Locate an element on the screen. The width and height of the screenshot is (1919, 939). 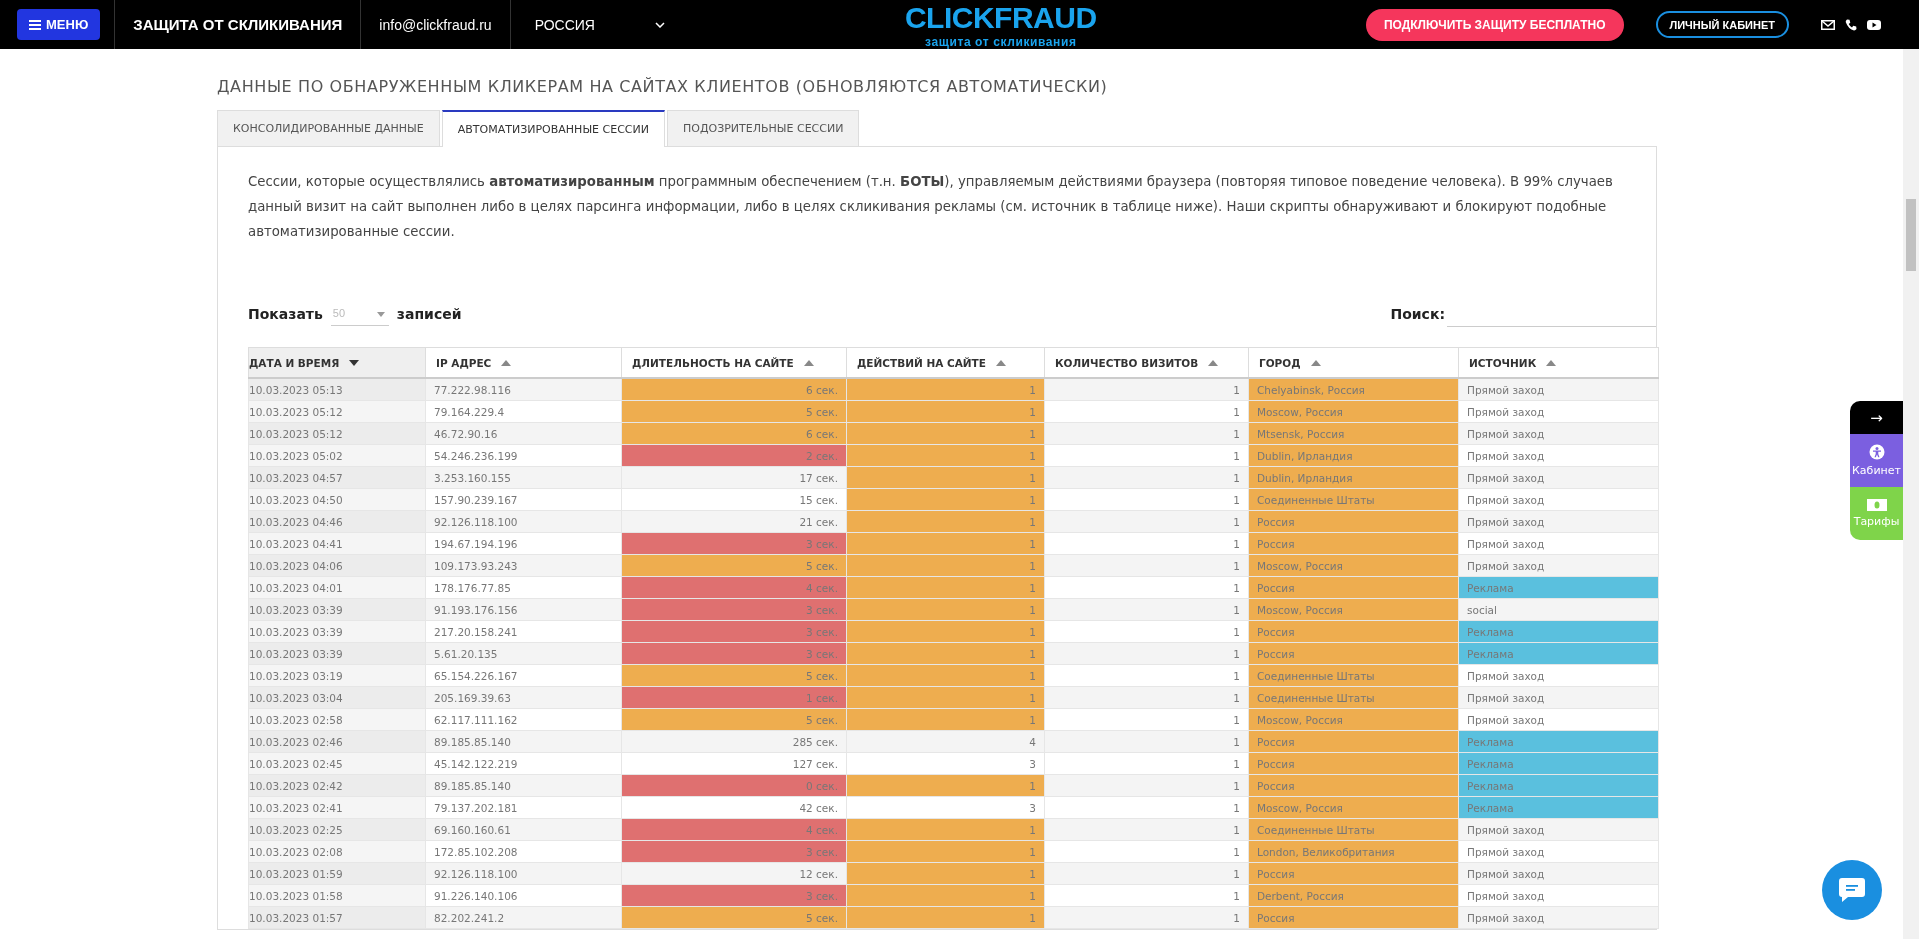
tab: КОНСОЛИДИРОВАННЫЕ ДАННЫЕ is located at coordinates (328, 128).